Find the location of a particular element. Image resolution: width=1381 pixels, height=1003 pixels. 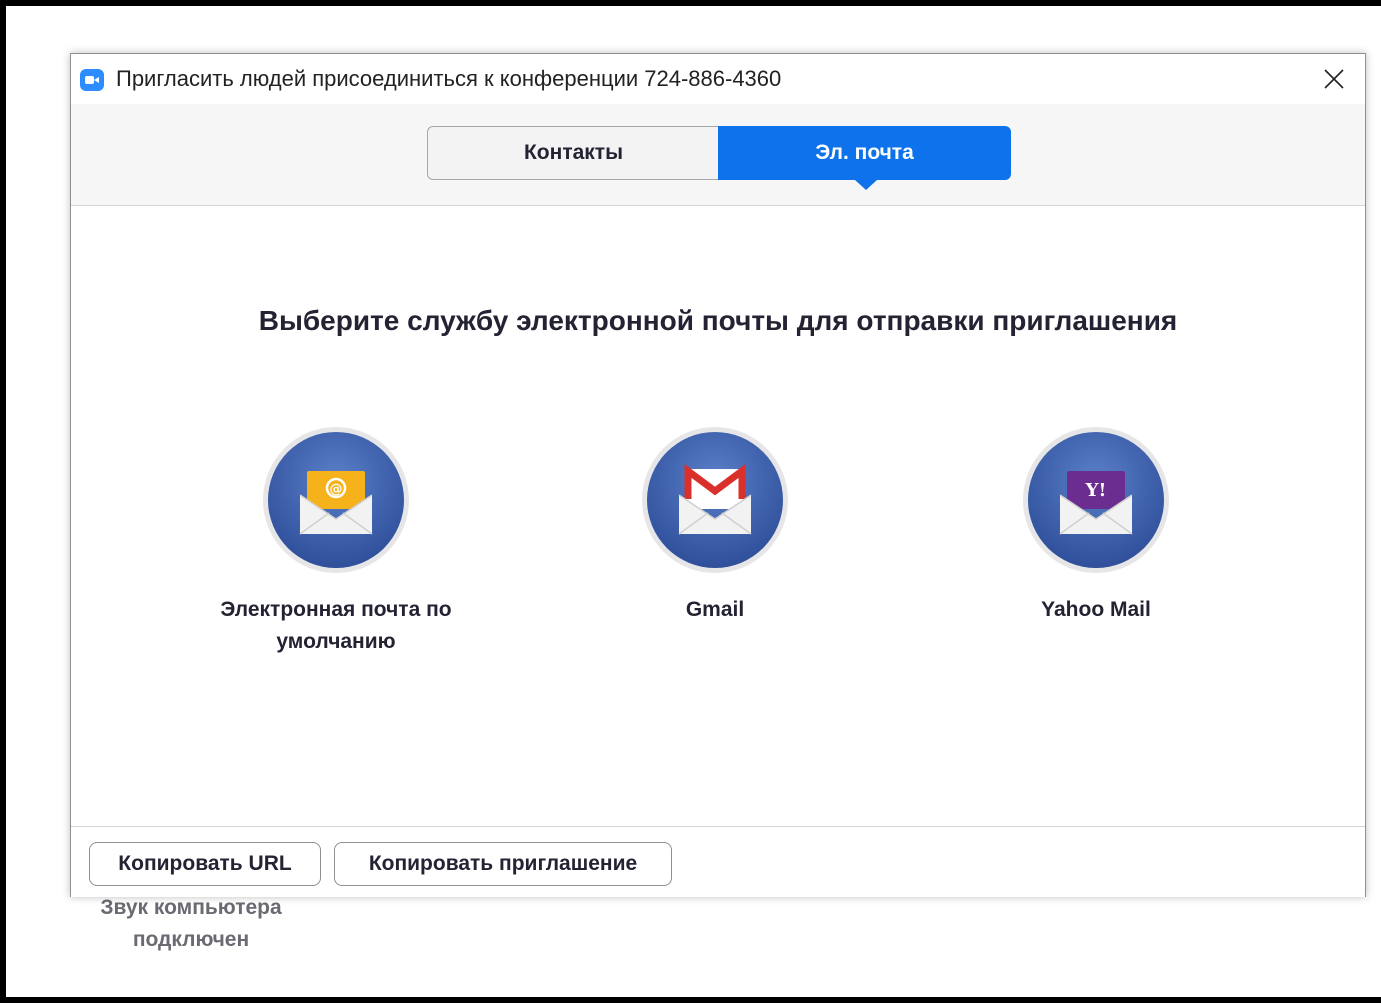

close-button is located at coordinates (1332, 79).